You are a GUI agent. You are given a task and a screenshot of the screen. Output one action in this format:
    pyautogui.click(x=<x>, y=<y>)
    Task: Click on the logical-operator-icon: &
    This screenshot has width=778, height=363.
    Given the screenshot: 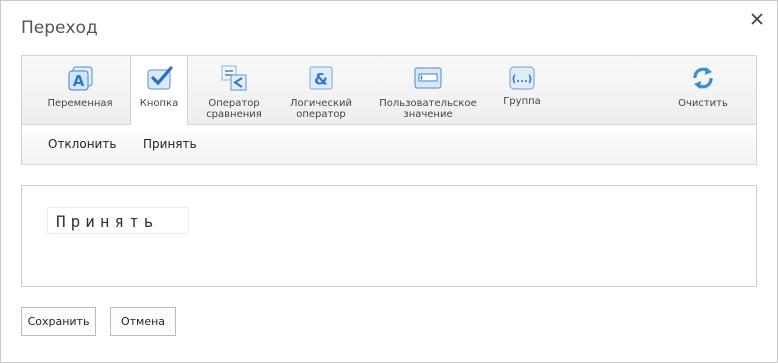 What is the action you would take?
    pyautogui.click(x=321, y=78)
    